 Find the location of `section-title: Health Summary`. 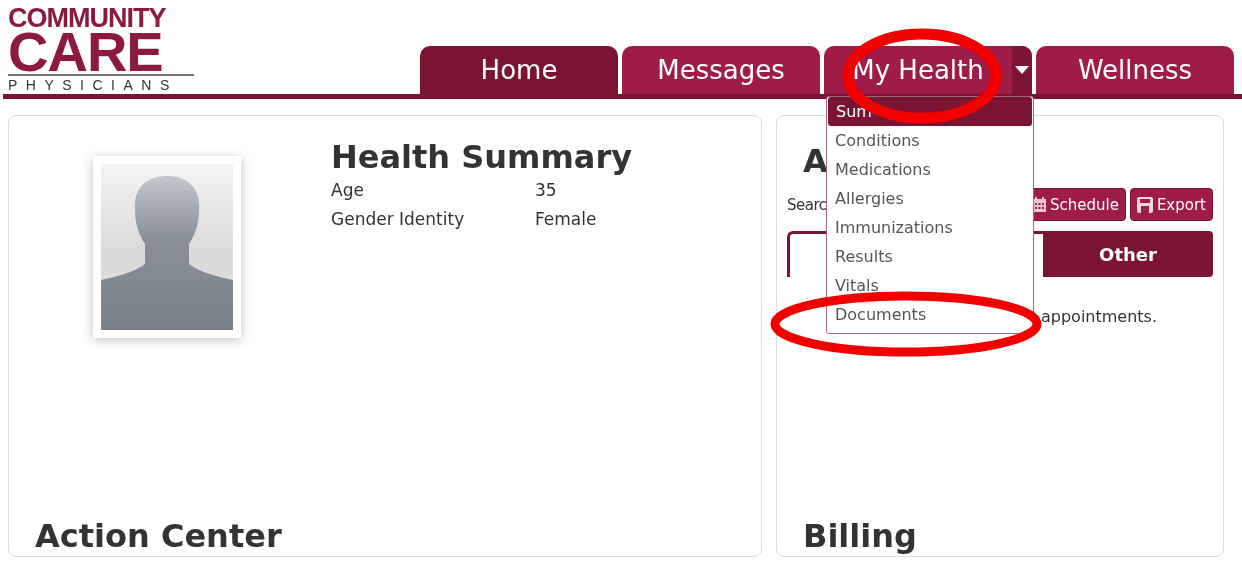

section-title: Health Summary is located at coordinates (481, 157).